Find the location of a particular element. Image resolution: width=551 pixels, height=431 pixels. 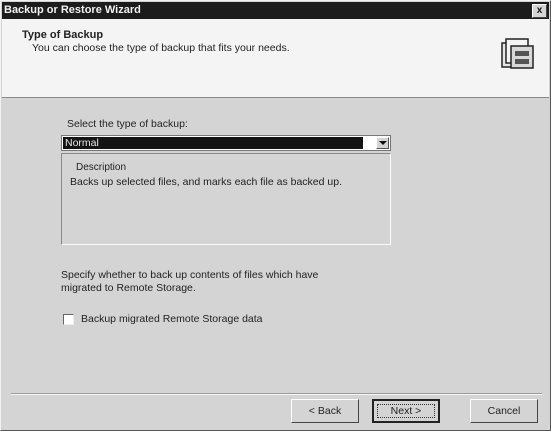

backup-type-label: Select the type of backup: is located at coordinates (127, 124).